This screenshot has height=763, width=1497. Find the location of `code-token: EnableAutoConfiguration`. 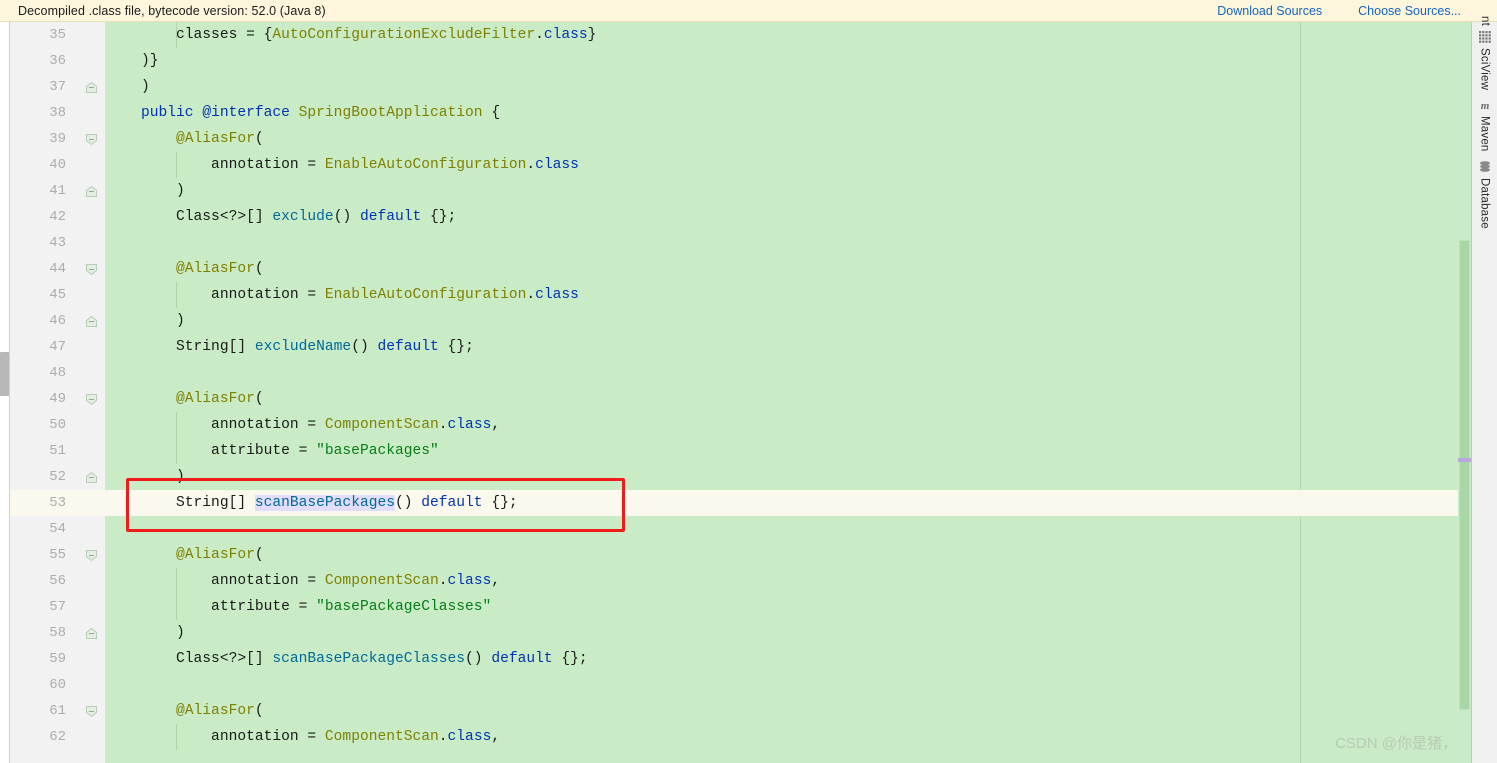

code-token: EnableAutoConfiguration is located at coordinates (425, 295).